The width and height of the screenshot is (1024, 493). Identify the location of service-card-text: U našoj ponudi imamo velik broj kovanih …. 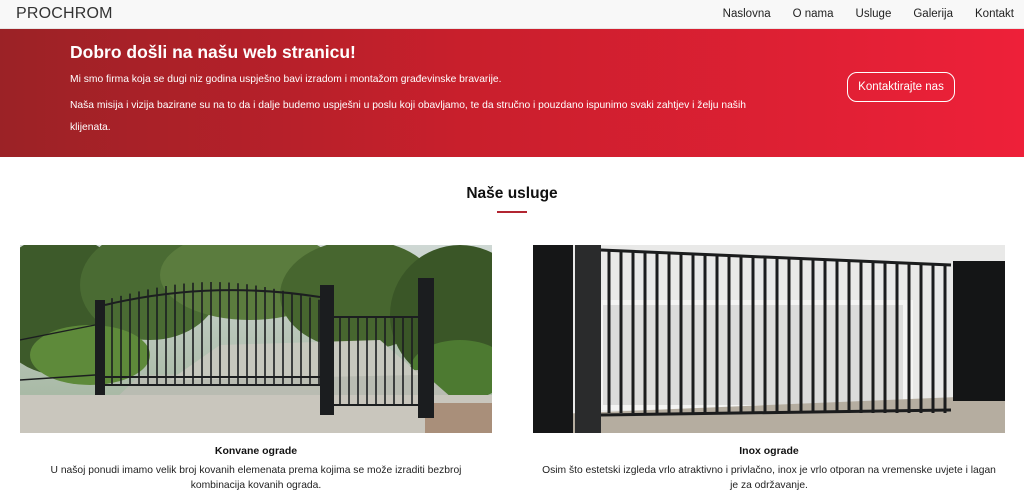
(256, 478).